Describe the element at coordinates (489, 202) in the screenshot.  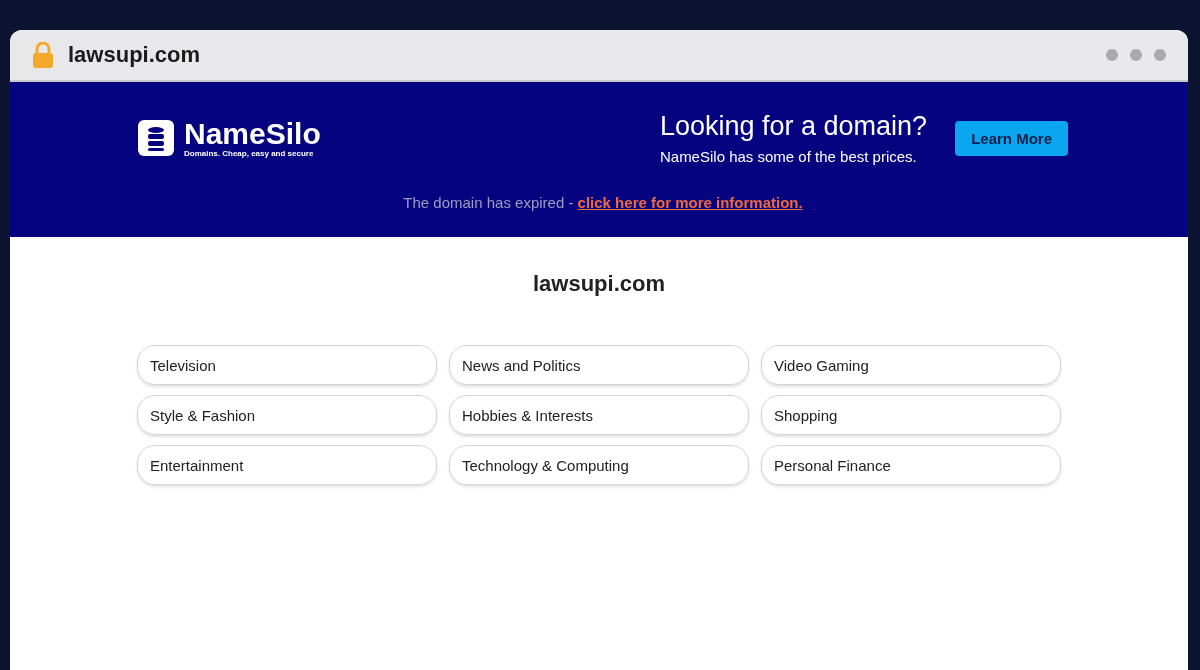
I see `expired-notice: The domain has expired -` at that location.